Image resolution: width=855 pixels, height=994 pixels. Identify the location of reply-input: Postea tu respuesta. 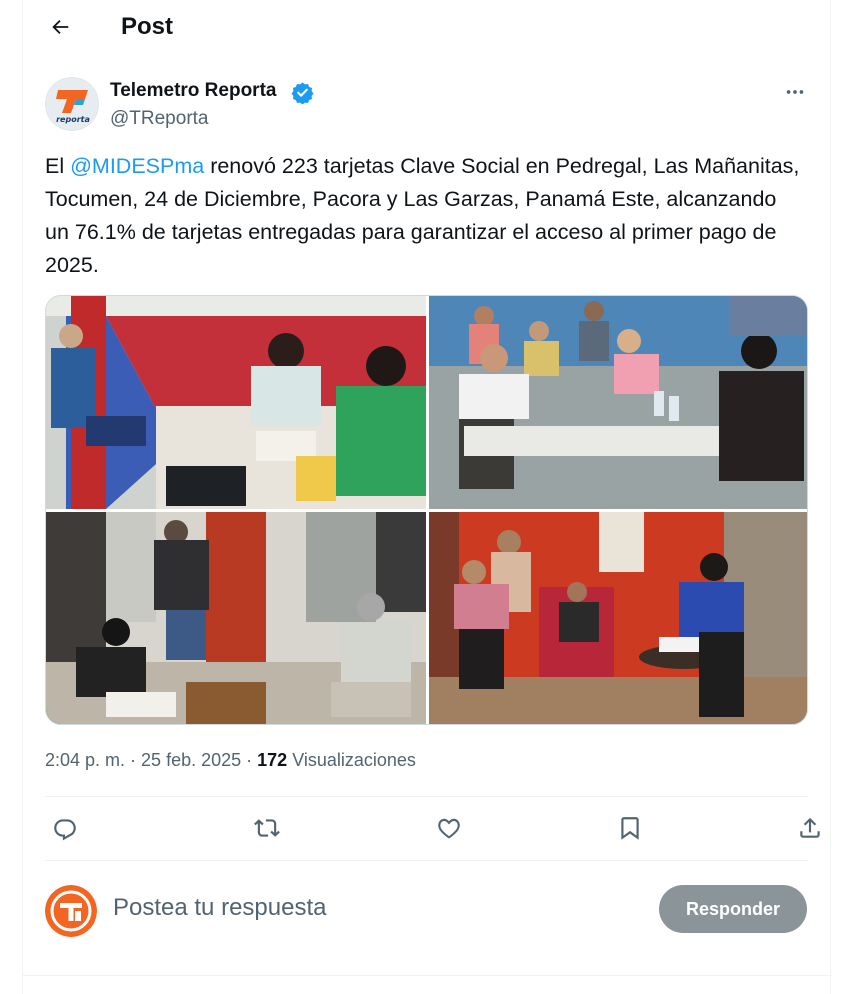
(219, 908).